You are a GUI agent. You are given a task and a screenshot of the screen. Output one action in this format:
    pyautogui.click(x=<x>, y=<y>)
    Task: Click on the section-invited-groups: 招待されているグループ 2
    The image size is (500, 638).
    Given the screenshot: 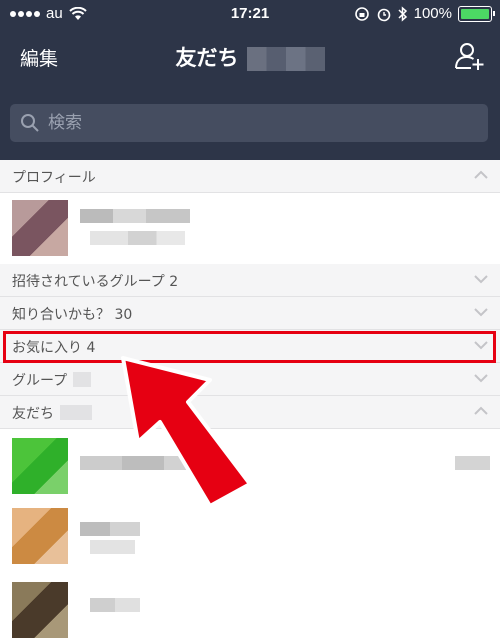 What is the action you would take?
    pyautogui.click(x=250, y=280)
    